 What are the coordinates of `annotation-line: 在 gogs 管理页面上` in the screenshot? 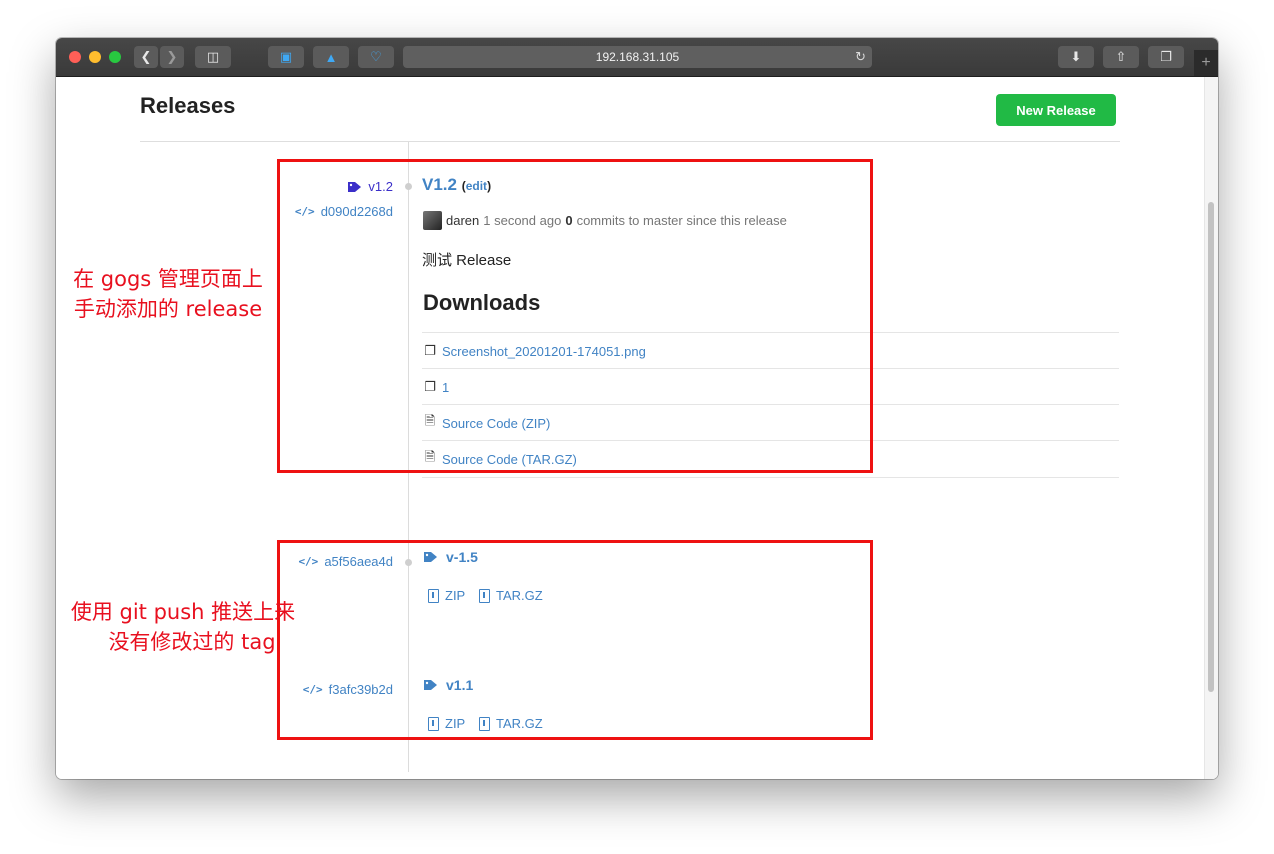 It's located at (168, 279).